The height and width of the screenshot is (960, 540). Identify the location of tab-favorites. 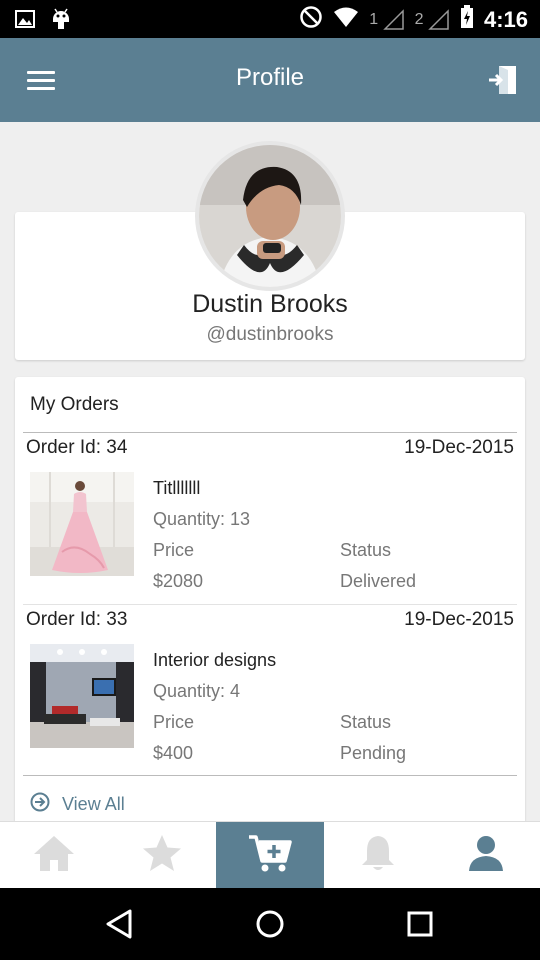
(162, 855).